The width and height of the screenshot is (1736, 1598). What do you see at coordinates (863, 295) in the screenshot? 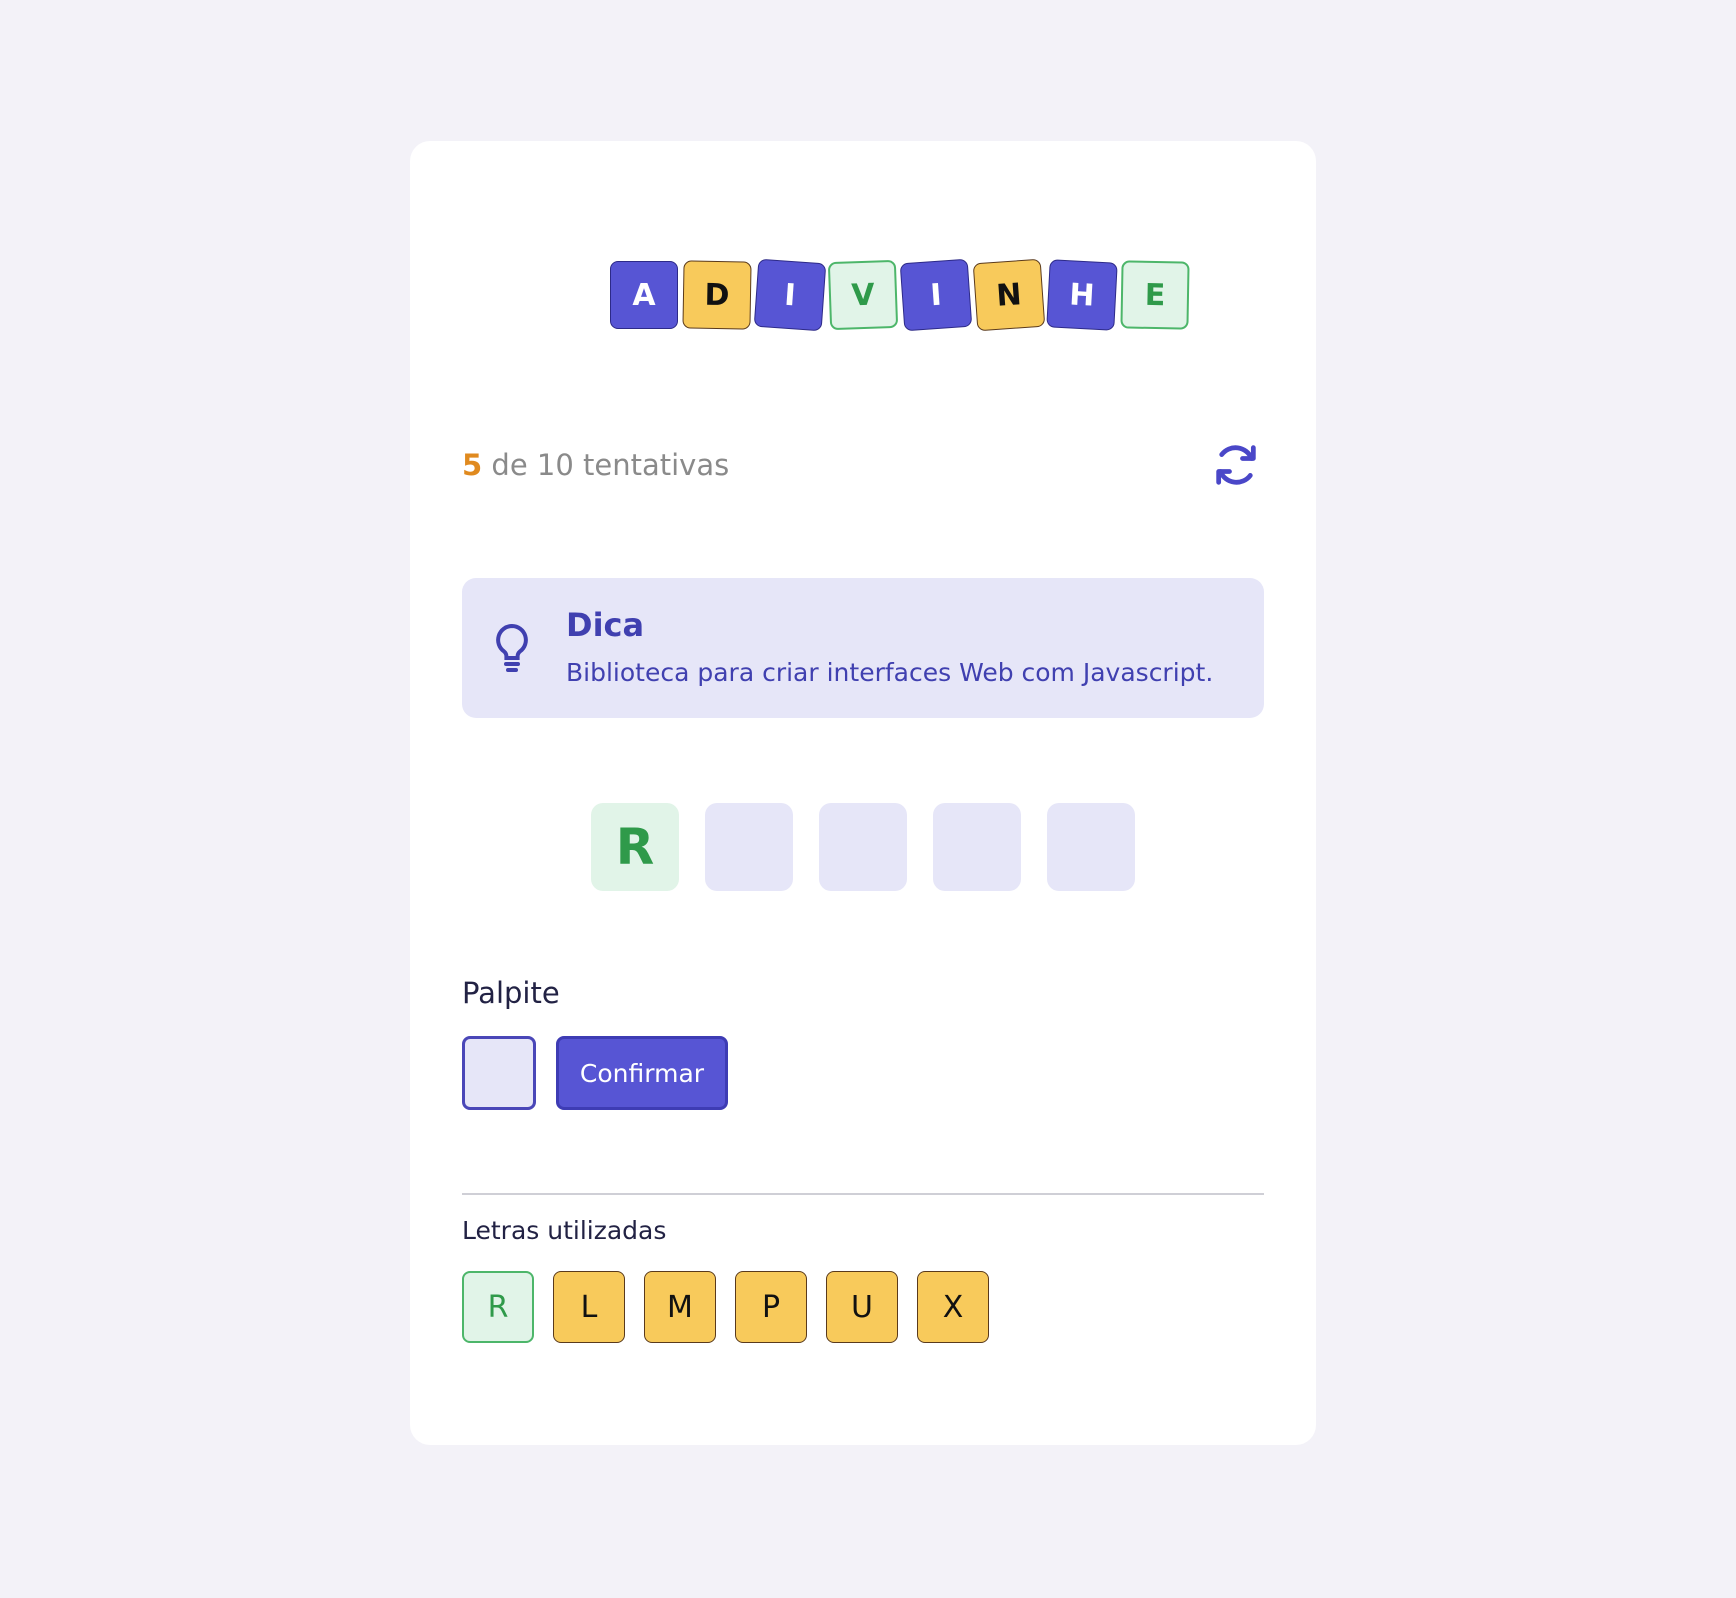
I see `logo-tile: V` at bounding box center [863, 295].